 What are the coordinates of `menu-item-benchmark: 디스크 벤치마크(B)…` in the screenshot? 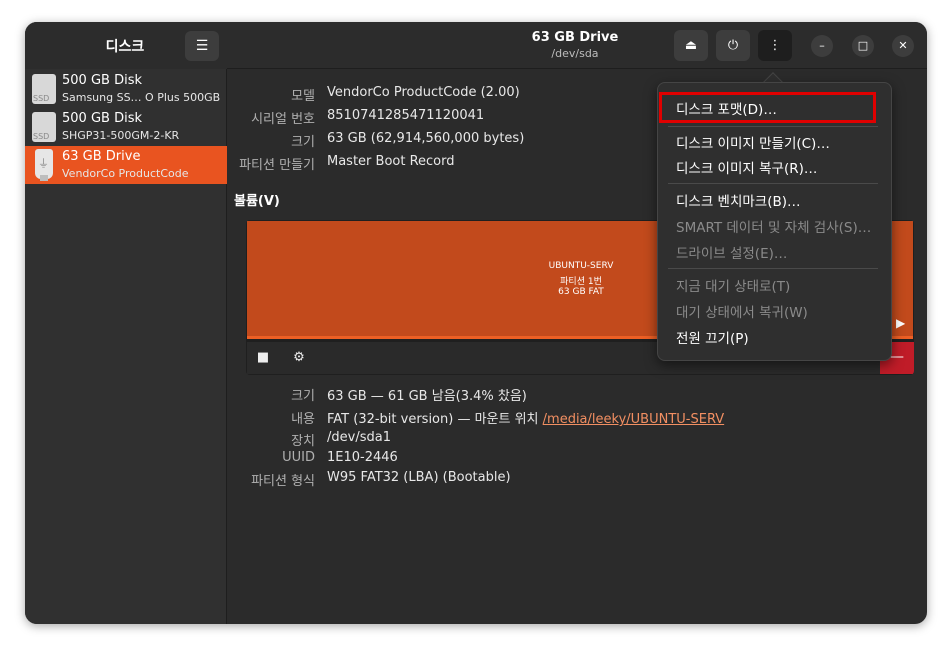 It's located at (738, 200).